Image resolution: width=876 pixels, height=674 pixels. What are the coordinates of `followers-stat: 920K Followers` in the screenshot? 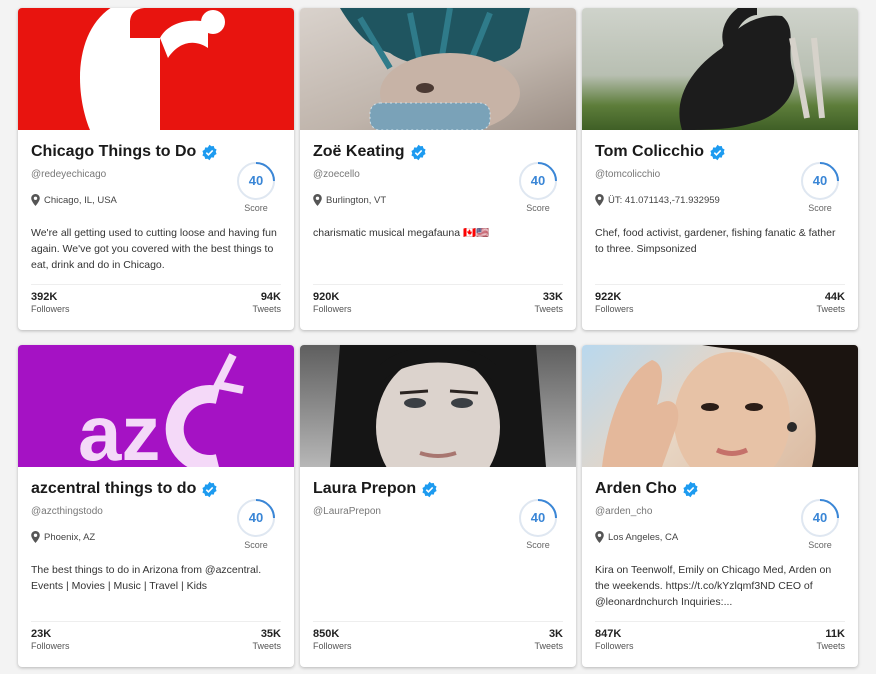 It's located at (332, 302).